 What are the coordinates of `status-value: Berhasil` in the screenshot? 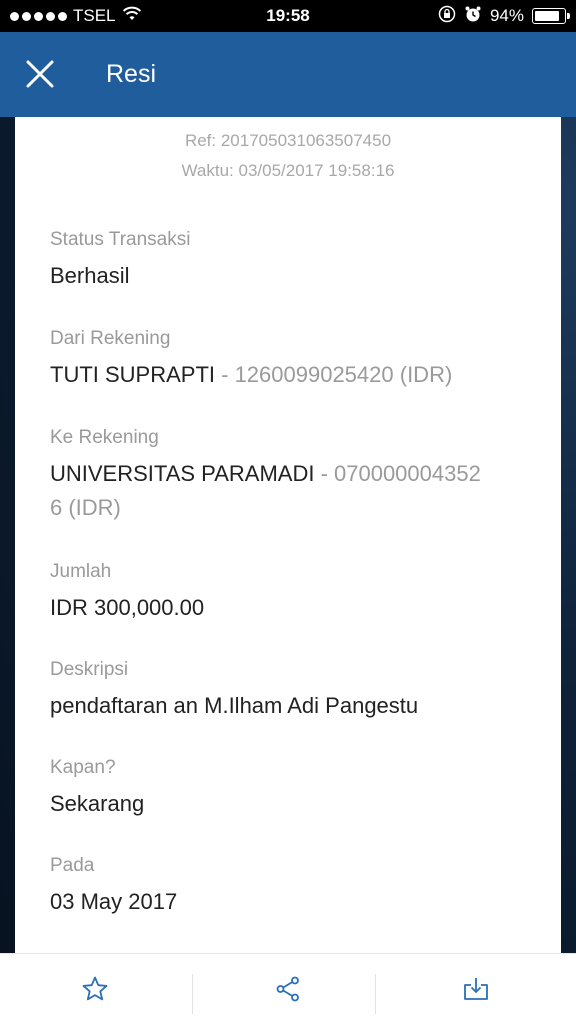 It's located at (90, 275).